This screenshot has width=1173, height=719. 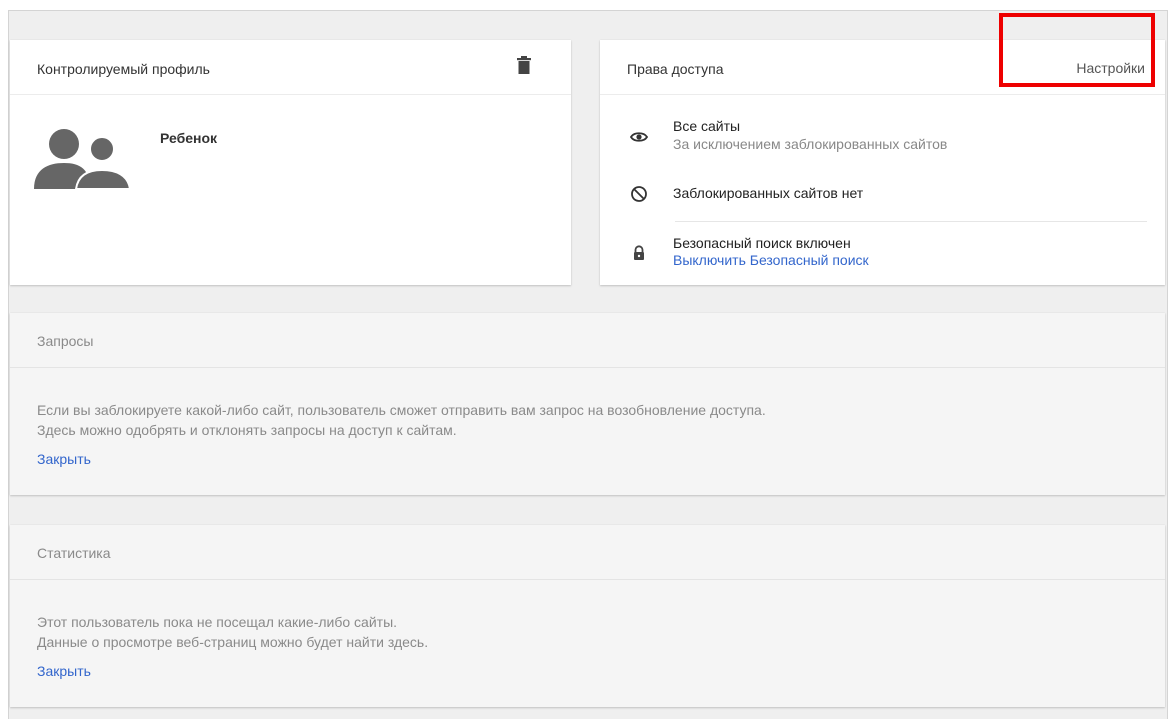 What do you see at coordinates (123, 69) in the screenshot?
I see `profile-card-title: Контролируемый профиль` at bounding box center [123, 69].